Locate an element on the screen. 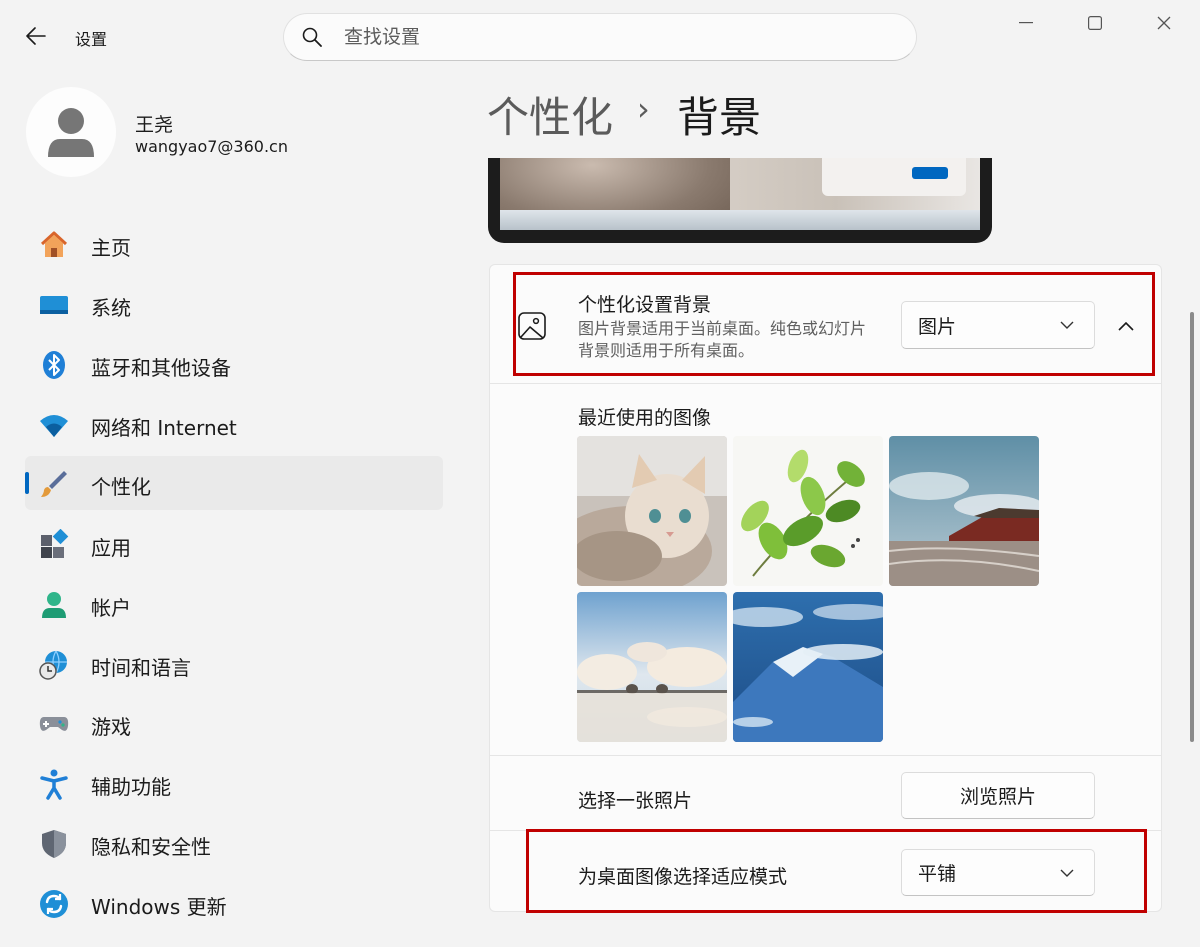 The height and width of the screenshot is (947, 1200). nav-item-bluetooth: 蓝牙和其他设备 is located at coordinates (234, 364).